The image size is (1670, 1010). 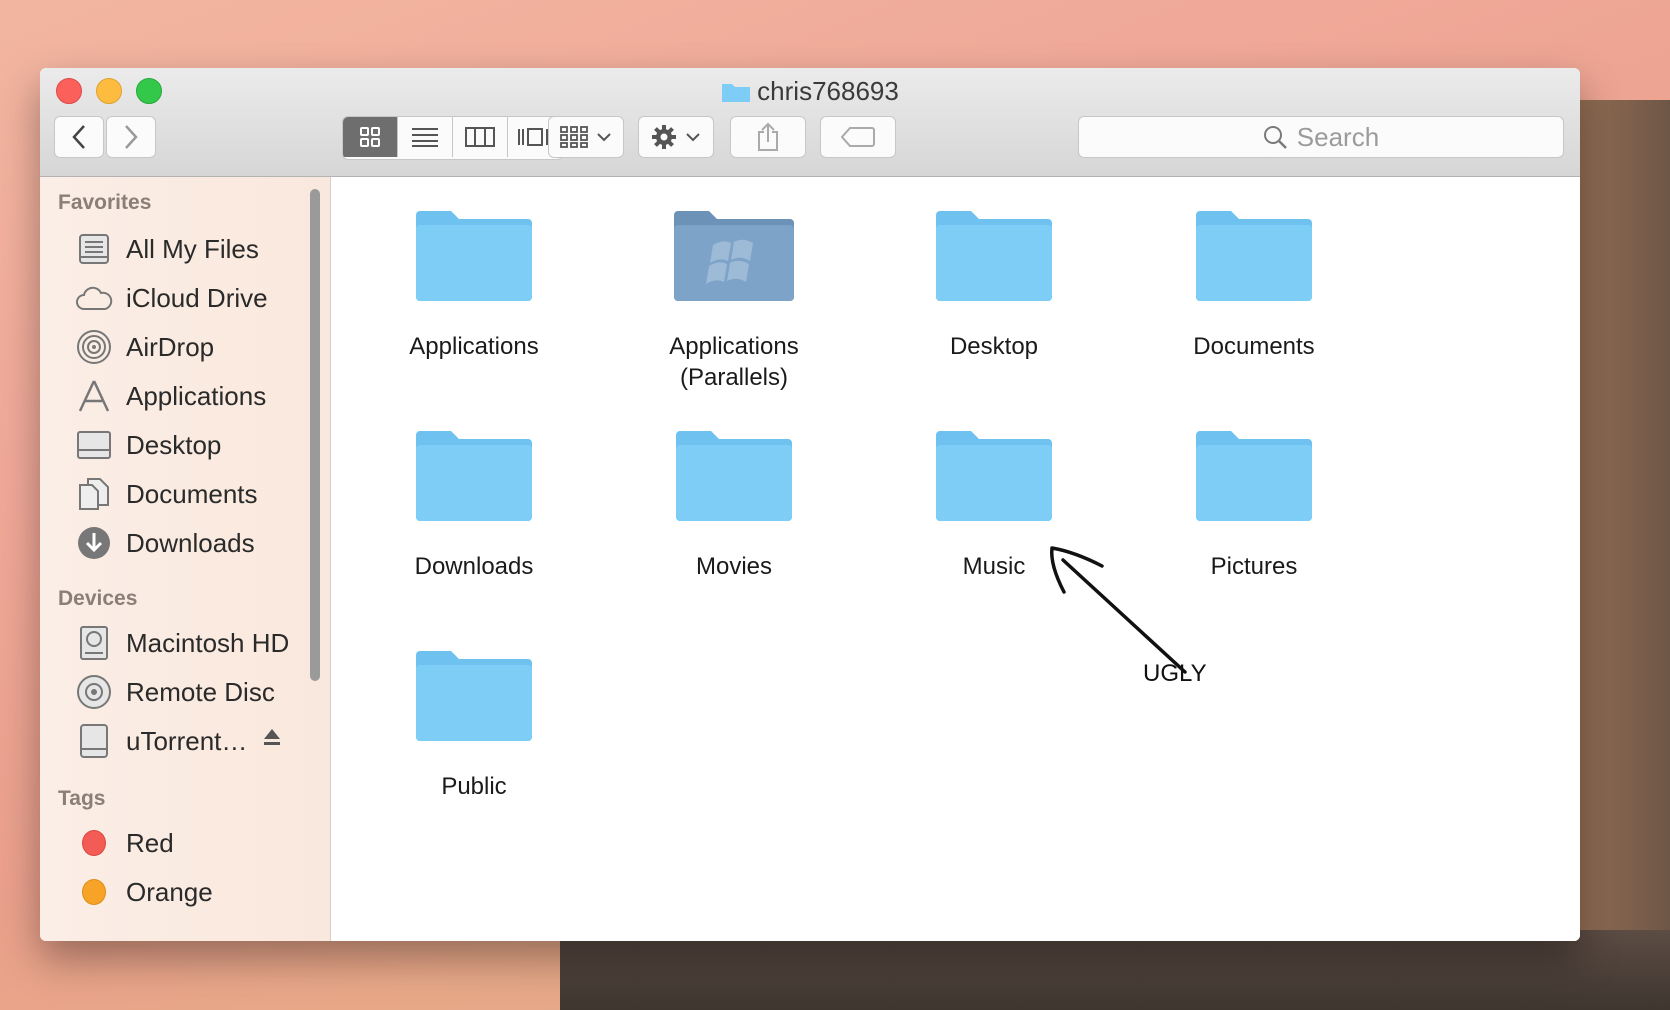 I want to click on folder-documents: Documents, so click(x=1254, y=285).